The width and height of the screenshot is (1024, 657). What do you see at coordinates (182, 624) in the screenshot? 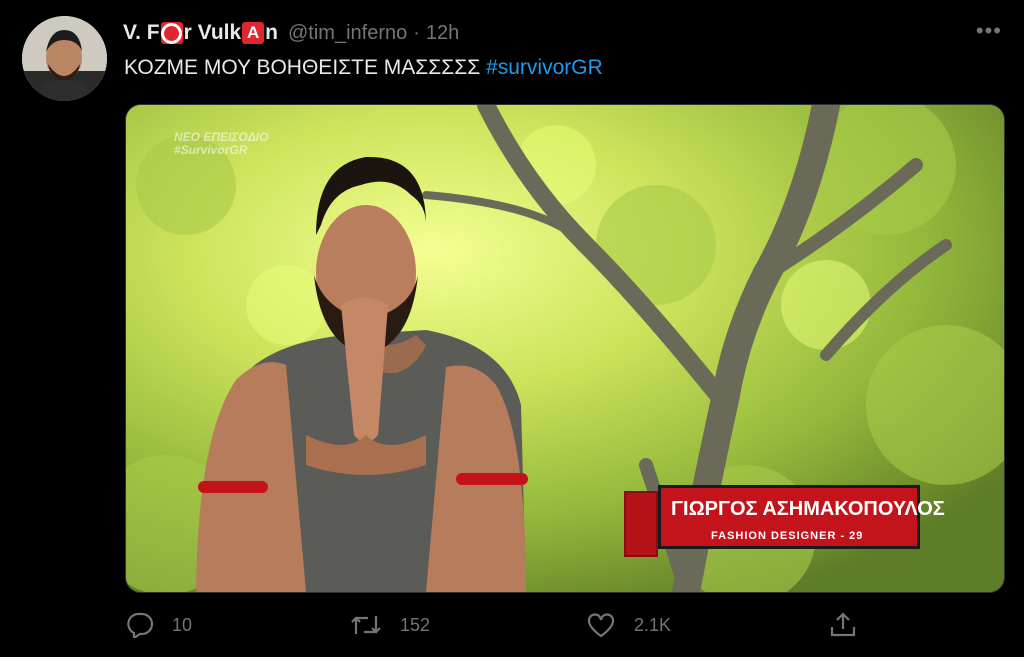
I see `reply-count: 10` at bounding box center [182, 624].